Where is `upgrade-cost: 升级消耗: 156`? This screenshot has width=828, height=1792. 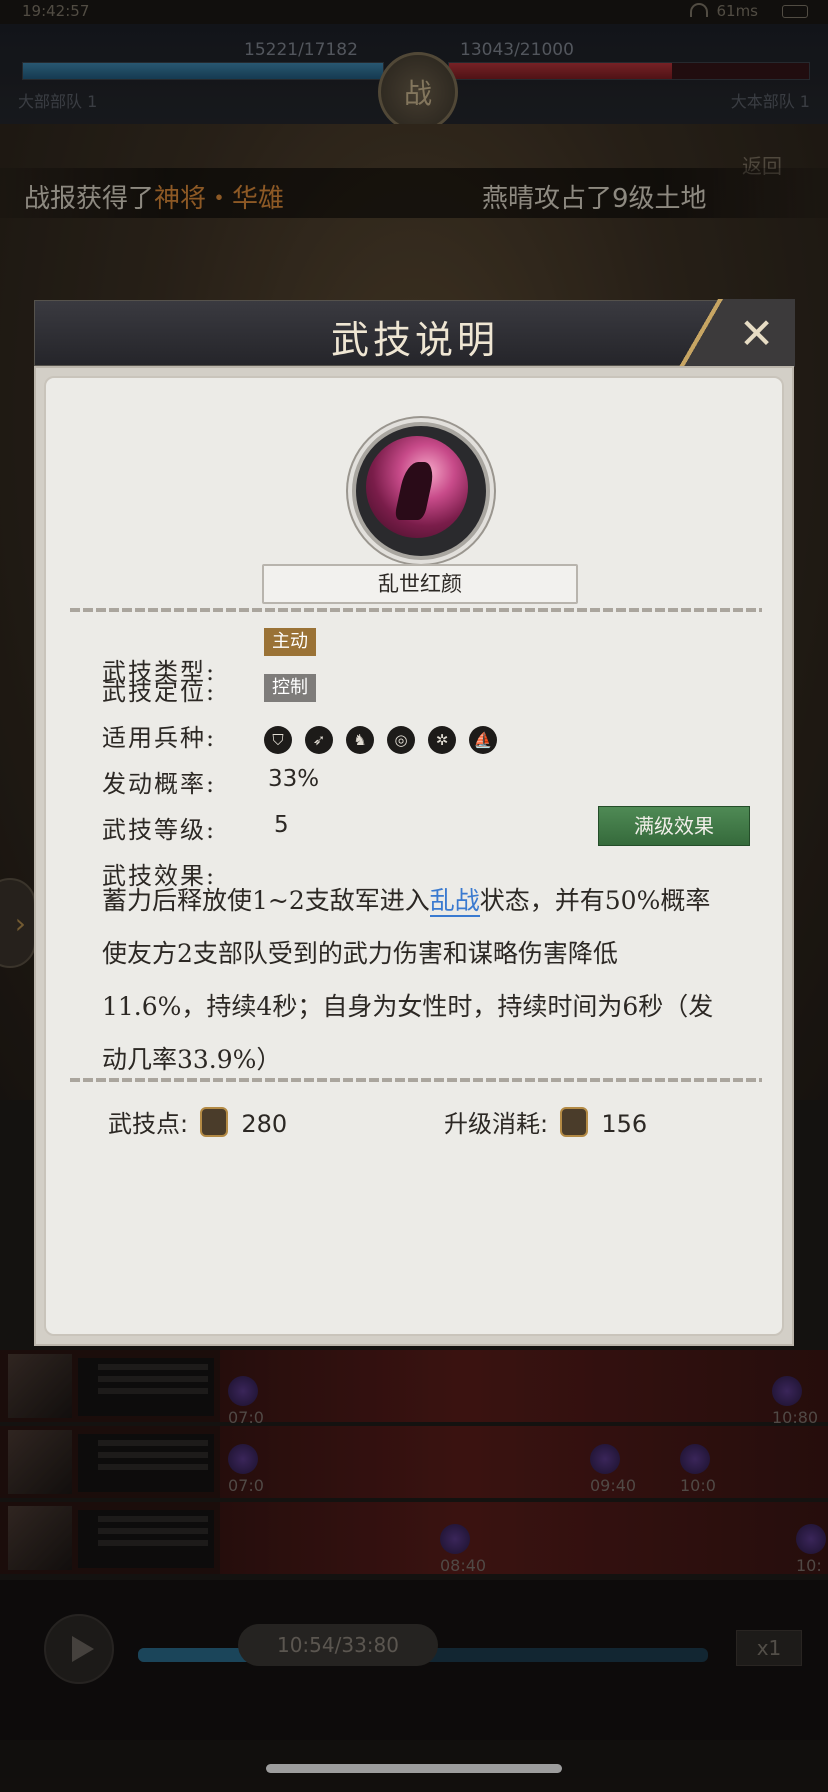
upgrade-cost: 升级消耗: 156 is located at coordinates (545, 1121).